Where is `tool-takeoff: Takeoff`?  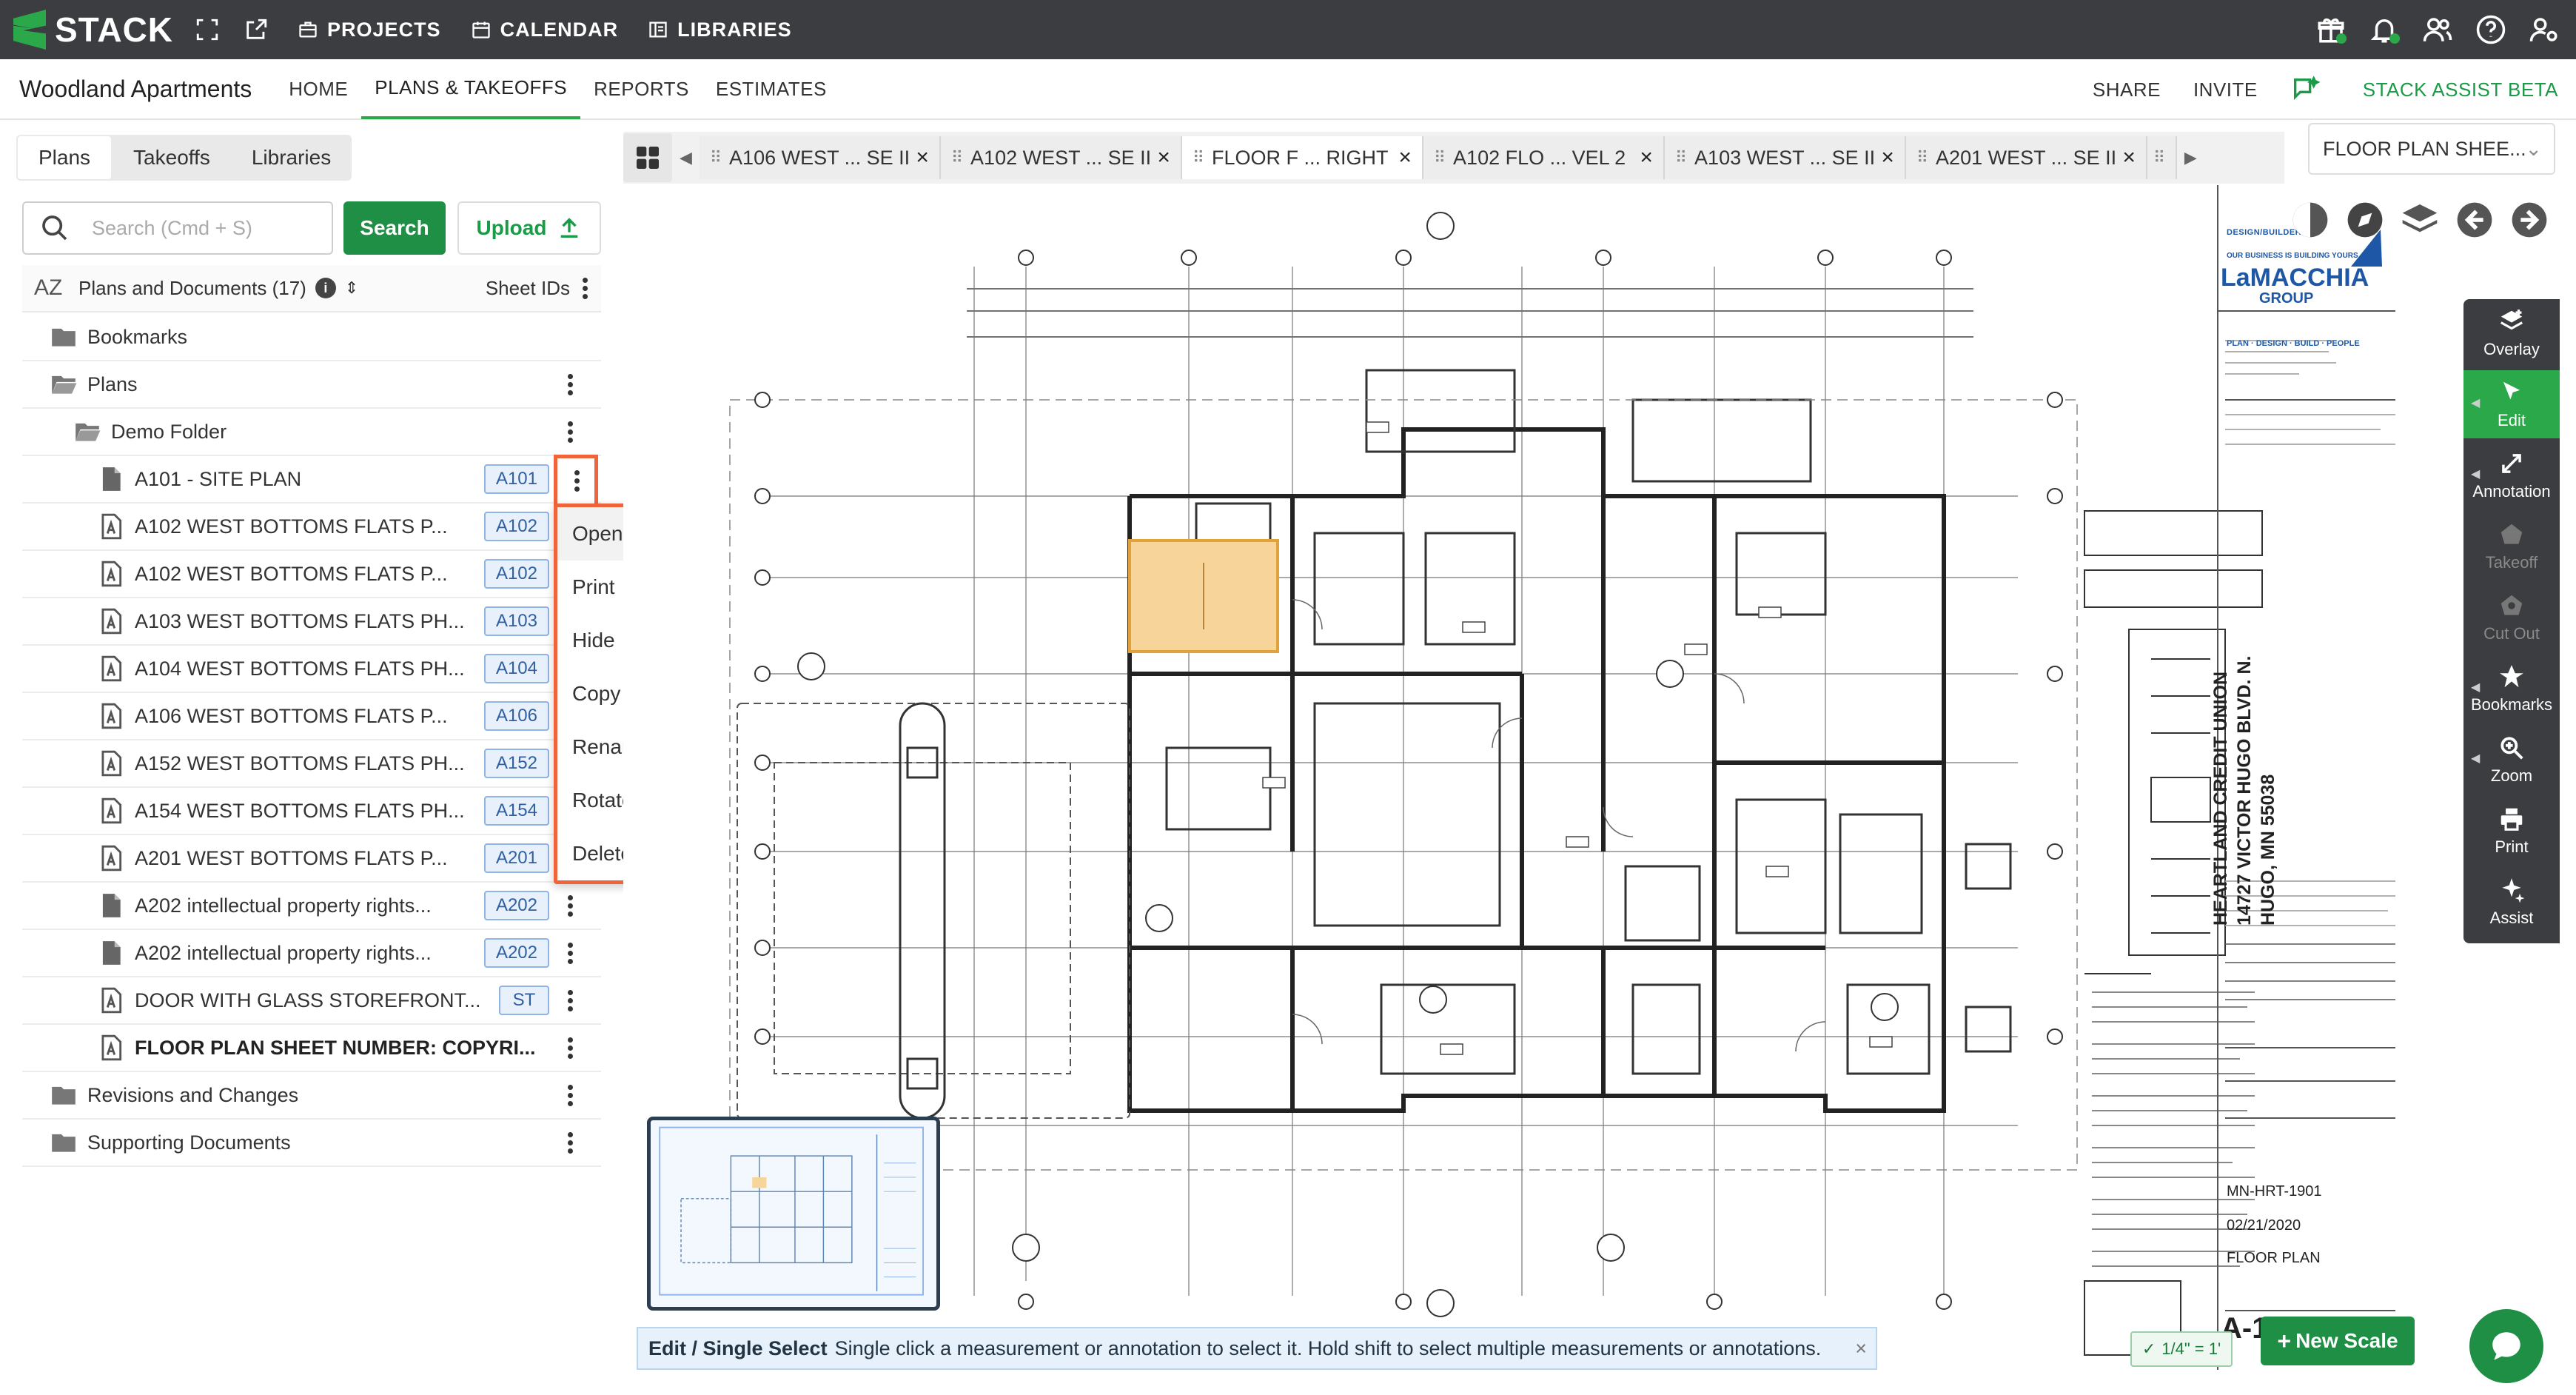
tool-takeoff: Takeoff is located at coordinates (2511, 546).